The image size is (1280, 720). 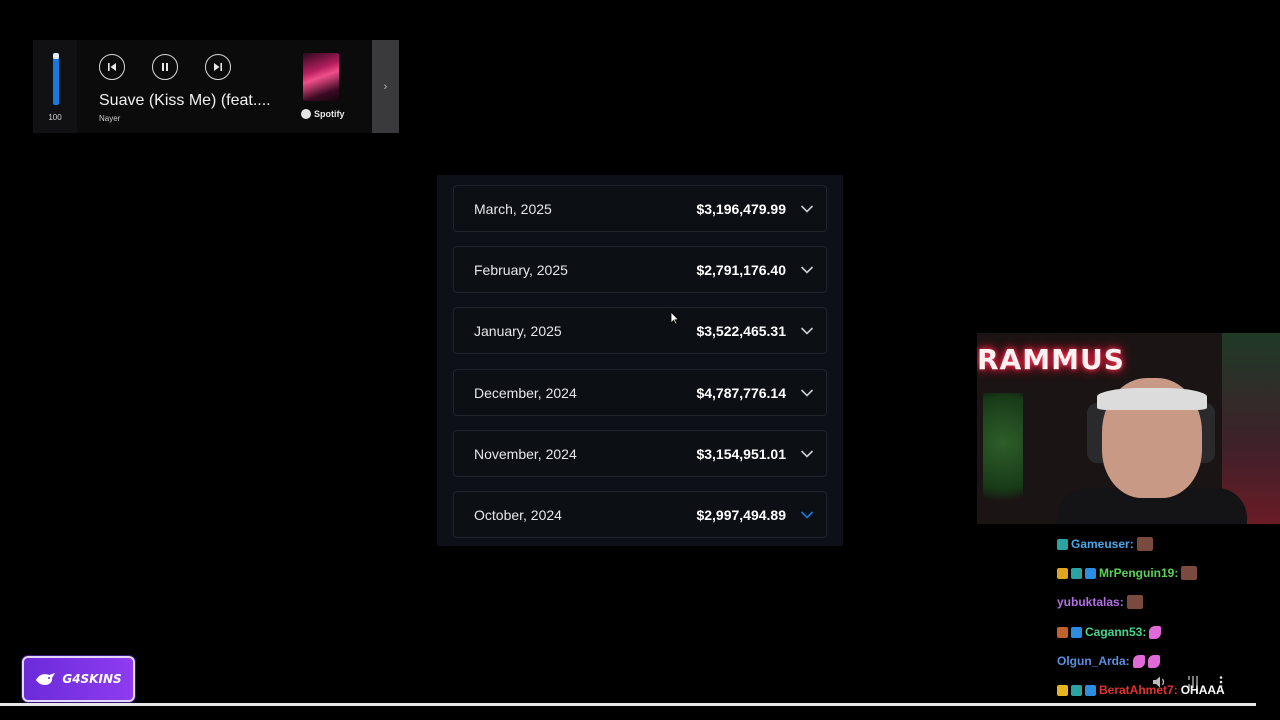 What do you see at coordinates (306, 114) in the screenshot?
I see `spotify-icon` at bounding box center [306, 114].